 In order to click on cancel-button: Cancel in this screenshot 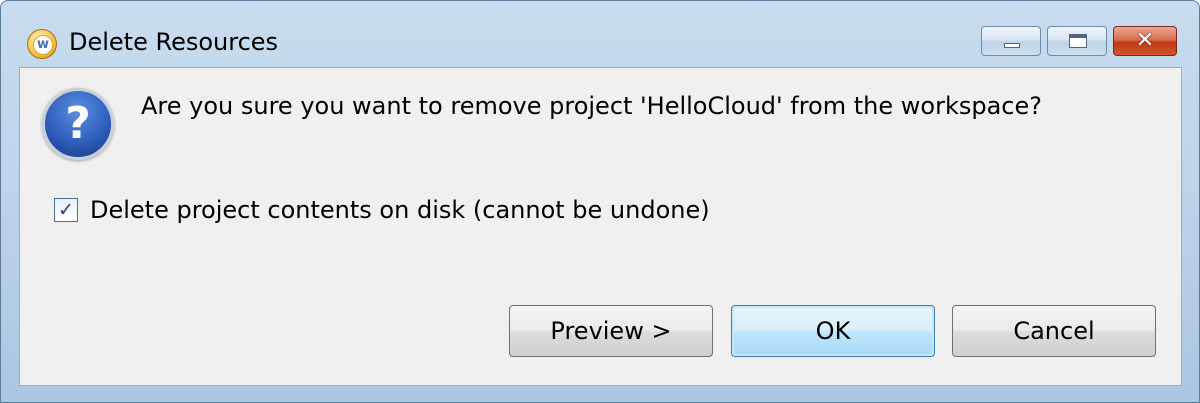, I will do `click(1054, 331)`.